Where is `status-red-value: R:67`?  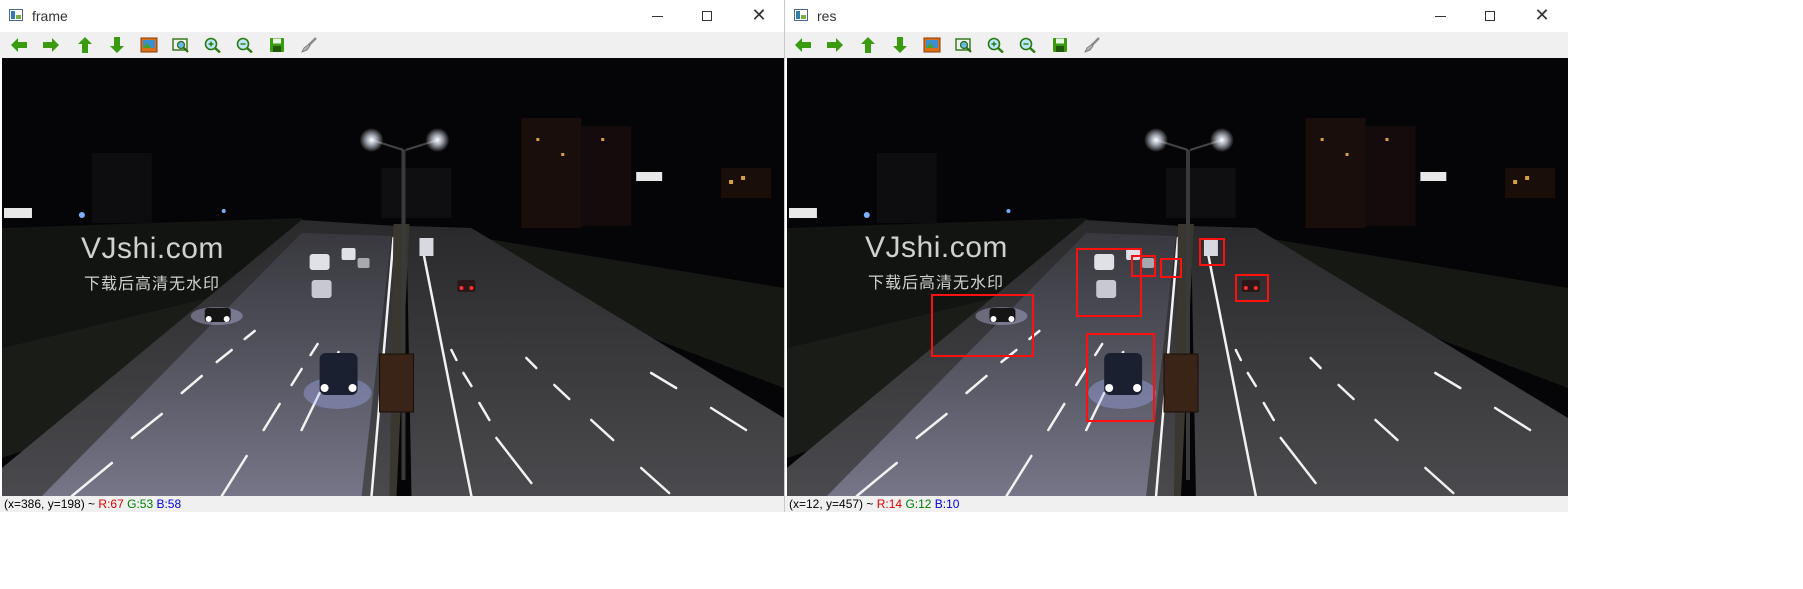
status-red-value: R:67 is located at coordinates (111, 504).